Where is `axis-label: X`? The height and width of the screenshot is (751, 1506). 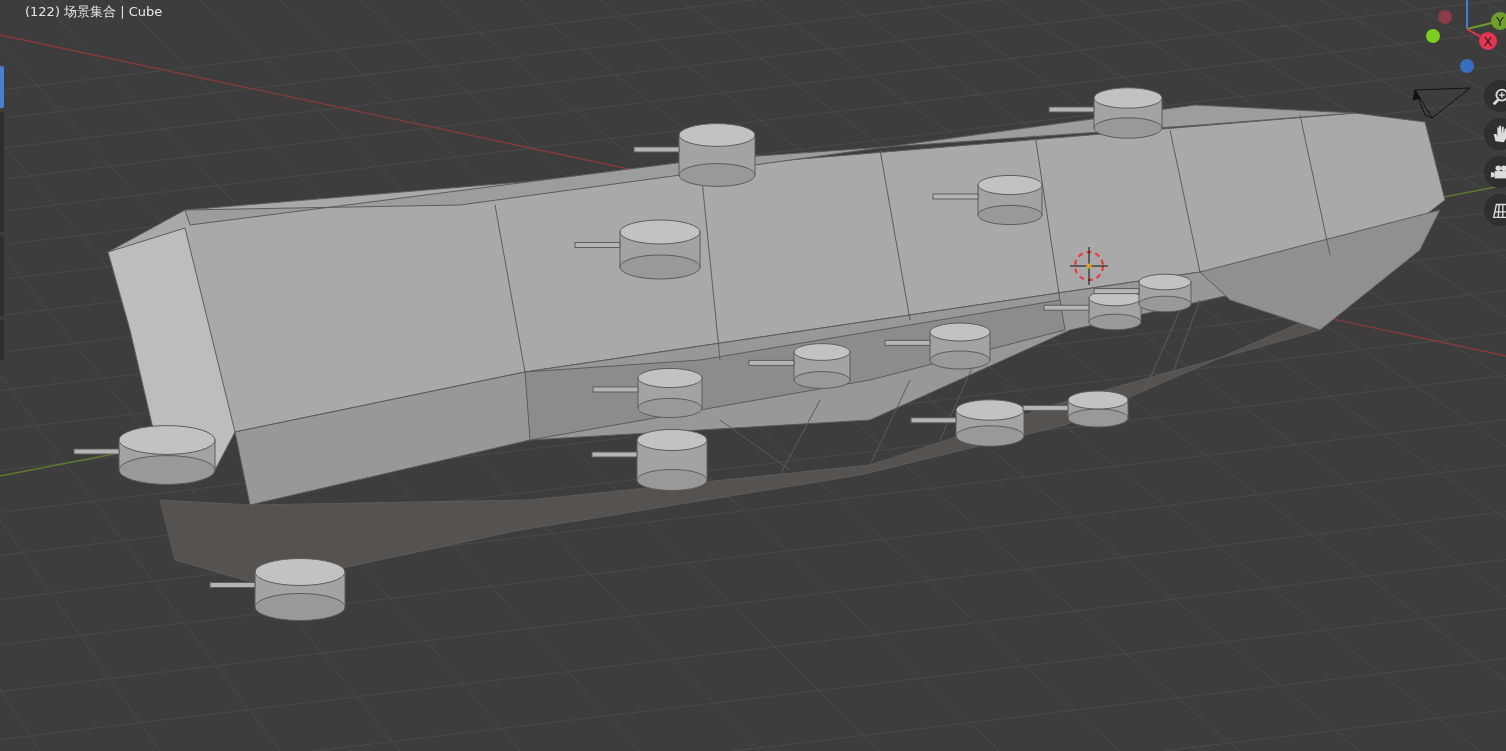
axis-label: X is located at coordinates (1488, 41).